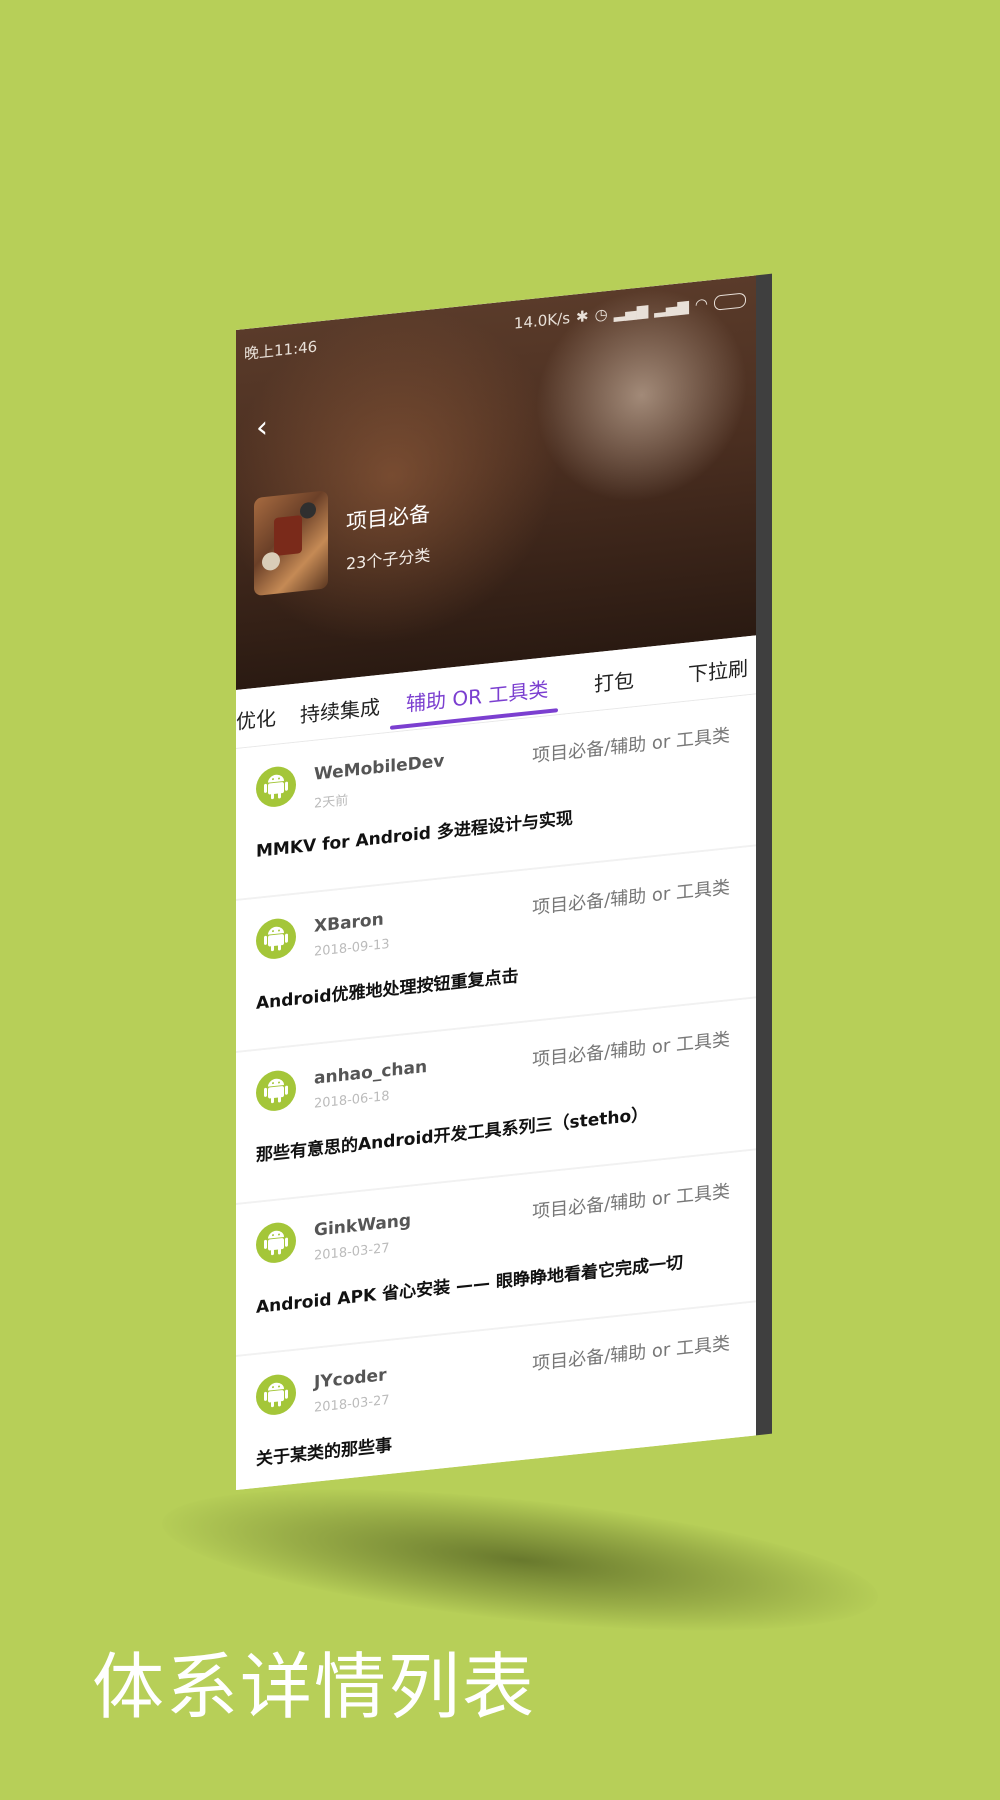  Describe the element at coordinates (764, 854) in the screenshot. I see `phone-side-edge` at that location.